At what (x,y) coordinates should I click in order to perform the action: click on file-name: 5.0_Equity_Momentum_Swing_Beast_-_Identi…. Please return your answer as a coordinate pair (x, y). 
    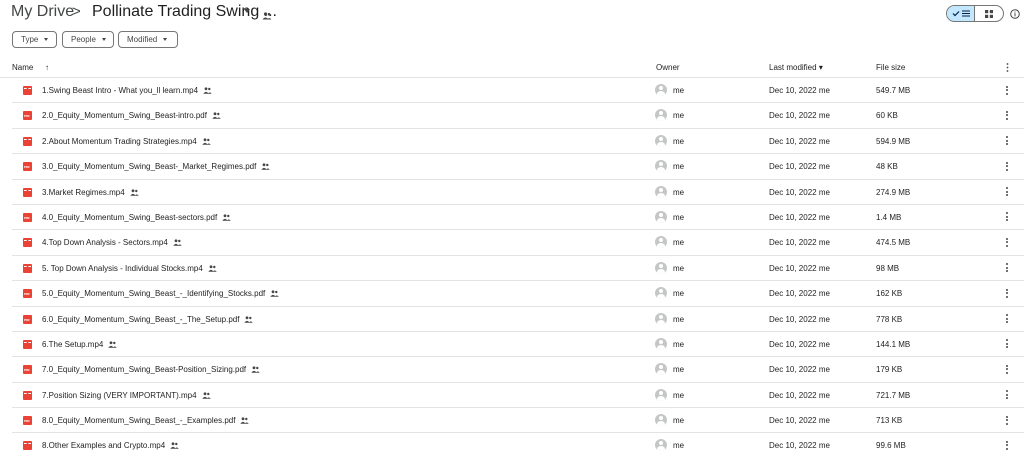
    Looking at the image, I should click on (153, 293).